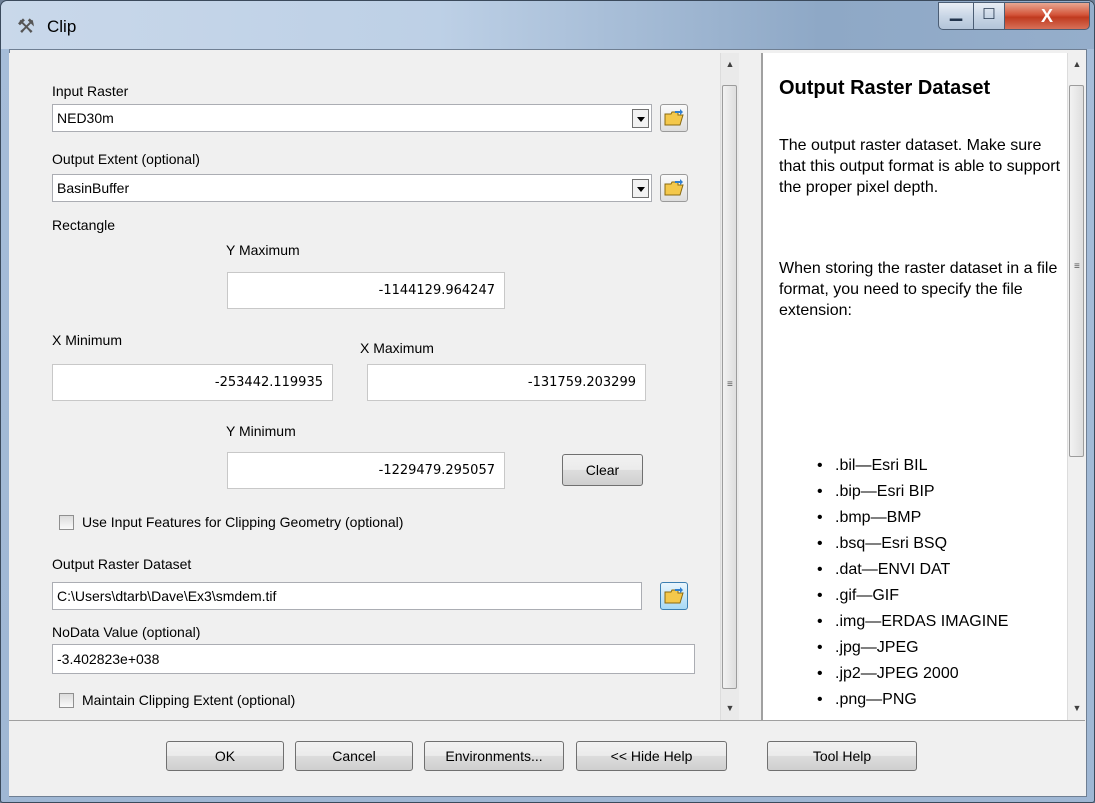  Describe the element at coordinates (93, 188) in the screenshot. I see `output-extent-value: BasinBuffer` at that location.